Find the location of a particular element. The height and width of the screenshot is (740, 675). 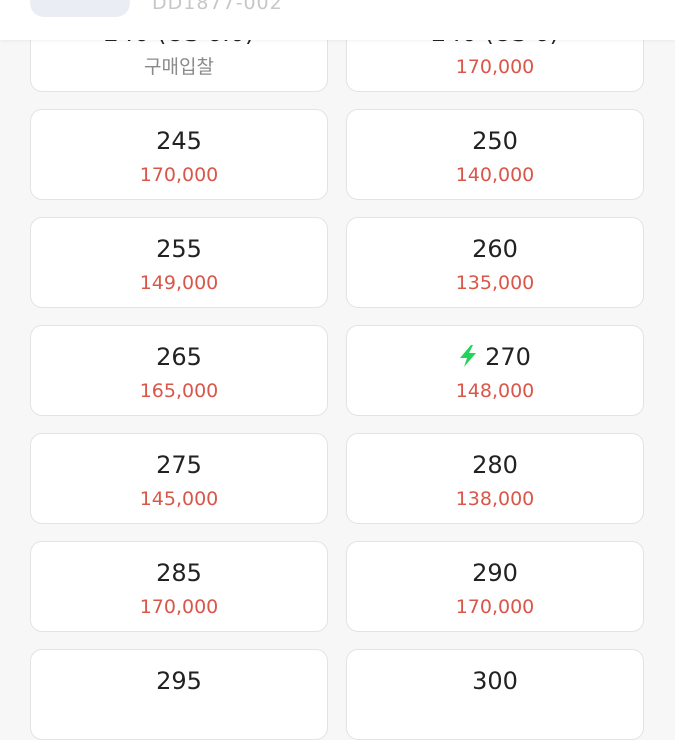

price-label: 138,000 is located at coordinates (495, 499).